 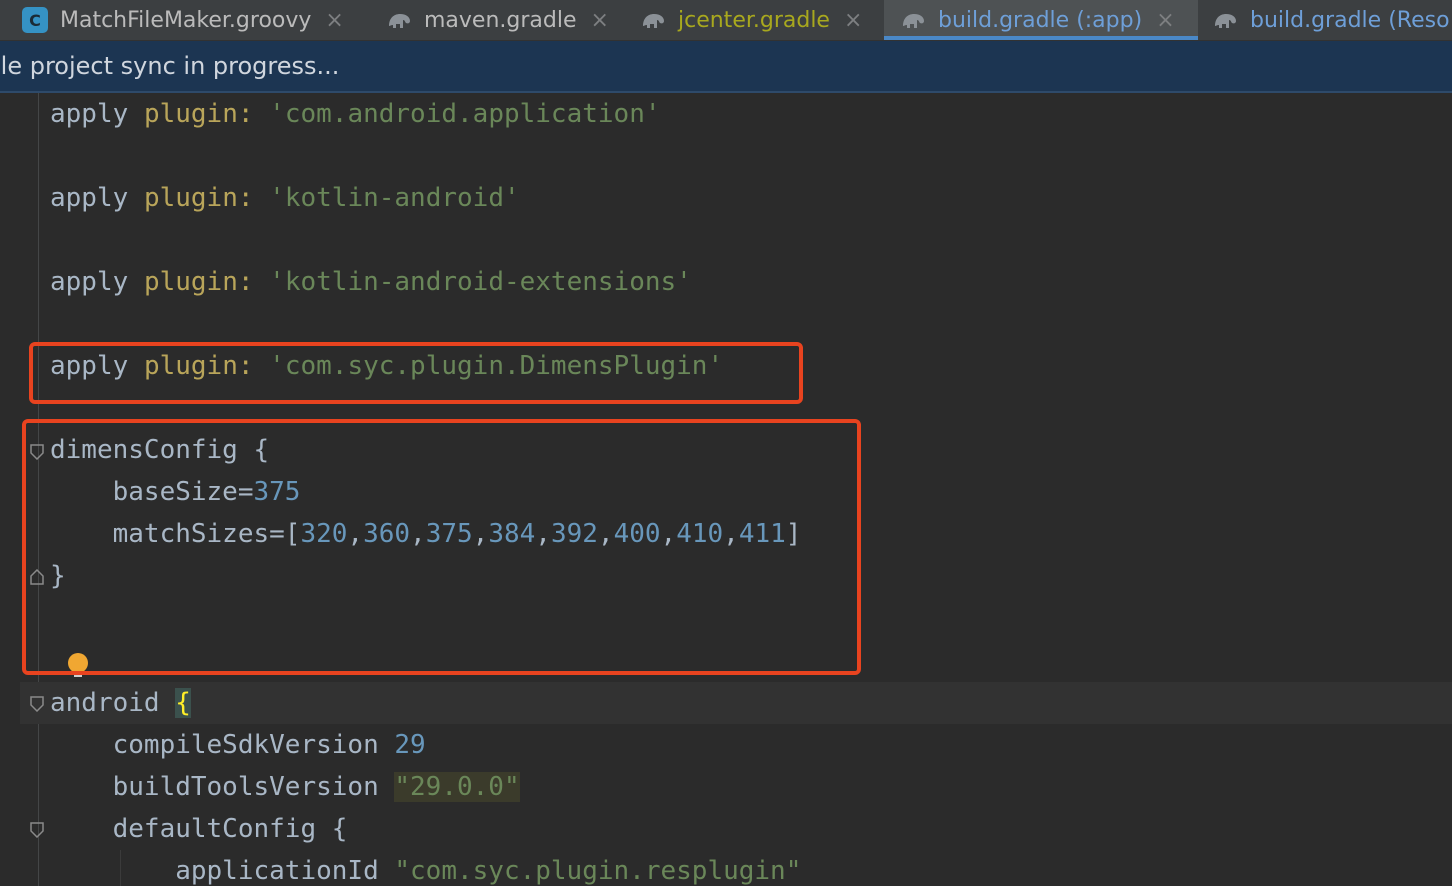 I want to click on tab-jcenter-gradle: jcenter.gradle ×, so click(x=753, y=20).